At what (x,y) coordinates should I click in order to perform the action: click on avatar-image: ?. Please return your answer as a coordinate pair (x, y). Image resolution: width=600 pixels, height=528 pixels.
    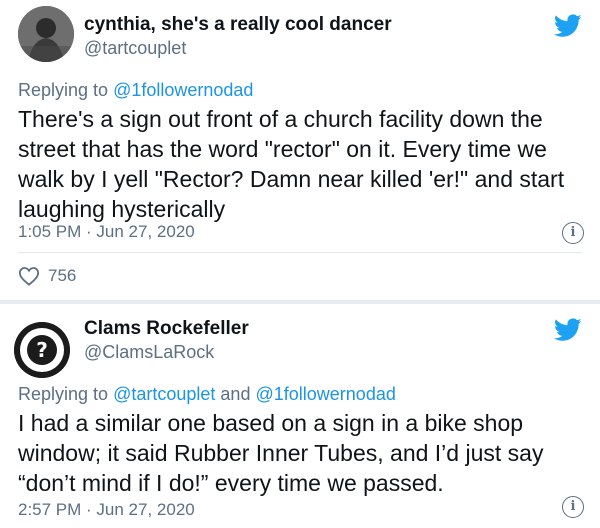
    Looking at the image, I should click on (42, 350).